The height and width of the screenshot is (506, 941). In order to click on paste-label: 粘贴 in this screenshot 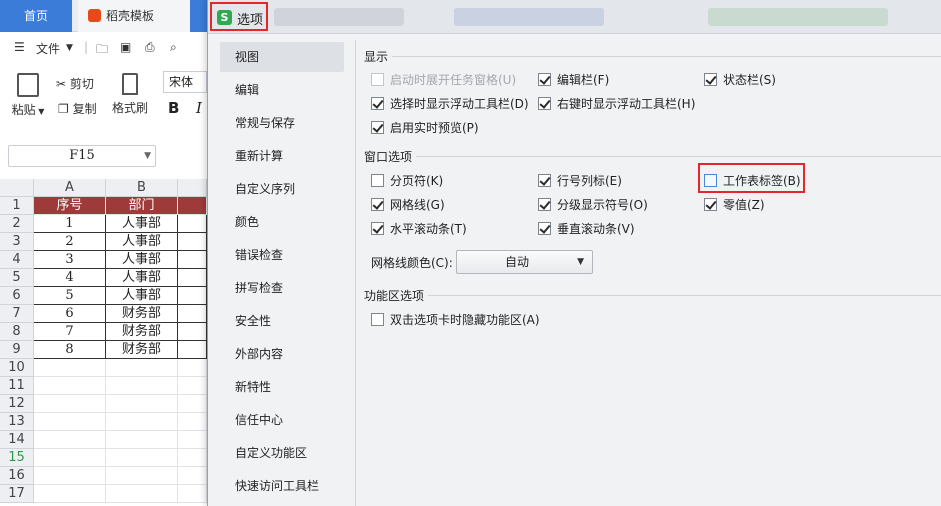, I will do `click(23, 110)`.